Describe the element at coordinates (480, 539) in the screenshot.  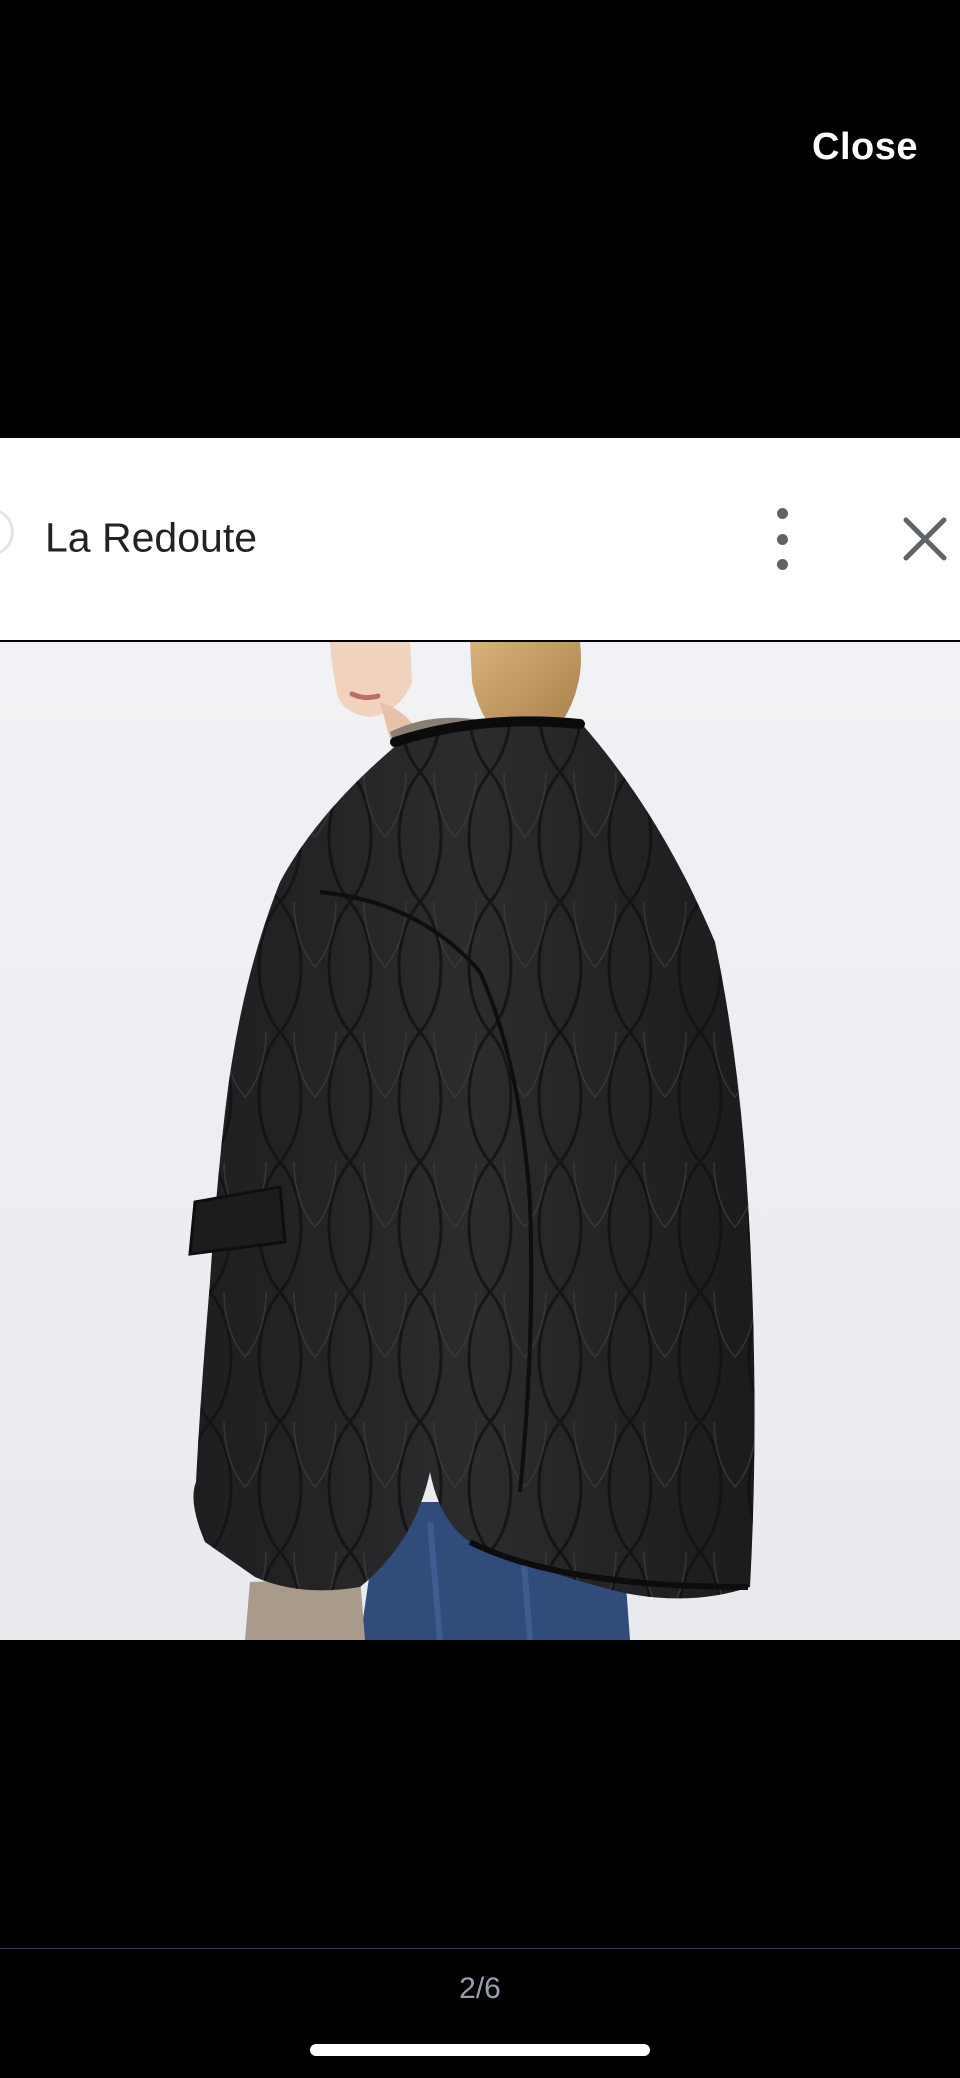
I see `site-header-card: La Redoute` at that location.